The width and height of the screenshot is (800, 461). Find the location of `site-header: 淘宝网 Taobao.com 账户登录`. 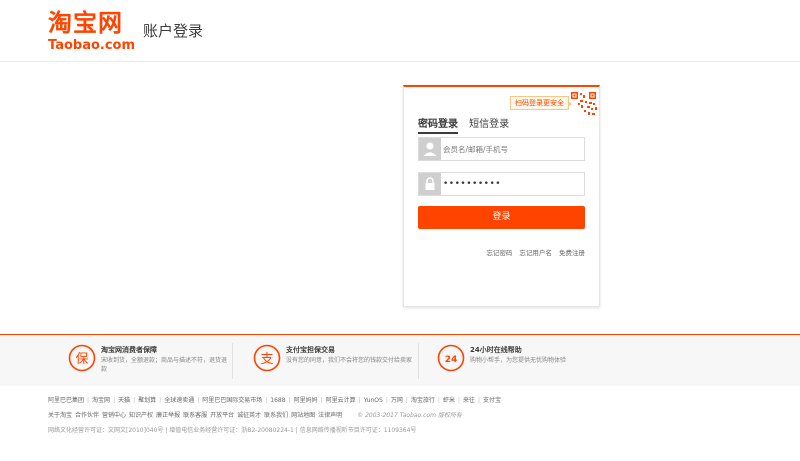

site-header: 淘宝网 Taobao.com 账户登录 is located at coordinates (400, 31).